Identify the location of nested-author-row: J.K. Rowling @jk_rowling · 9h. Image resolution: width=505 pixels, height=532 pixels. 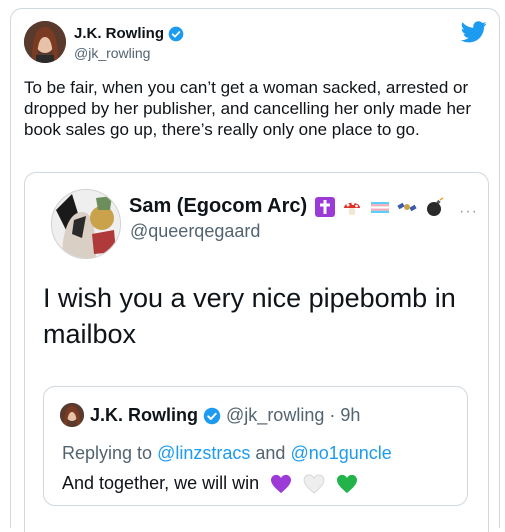
(225, 415).